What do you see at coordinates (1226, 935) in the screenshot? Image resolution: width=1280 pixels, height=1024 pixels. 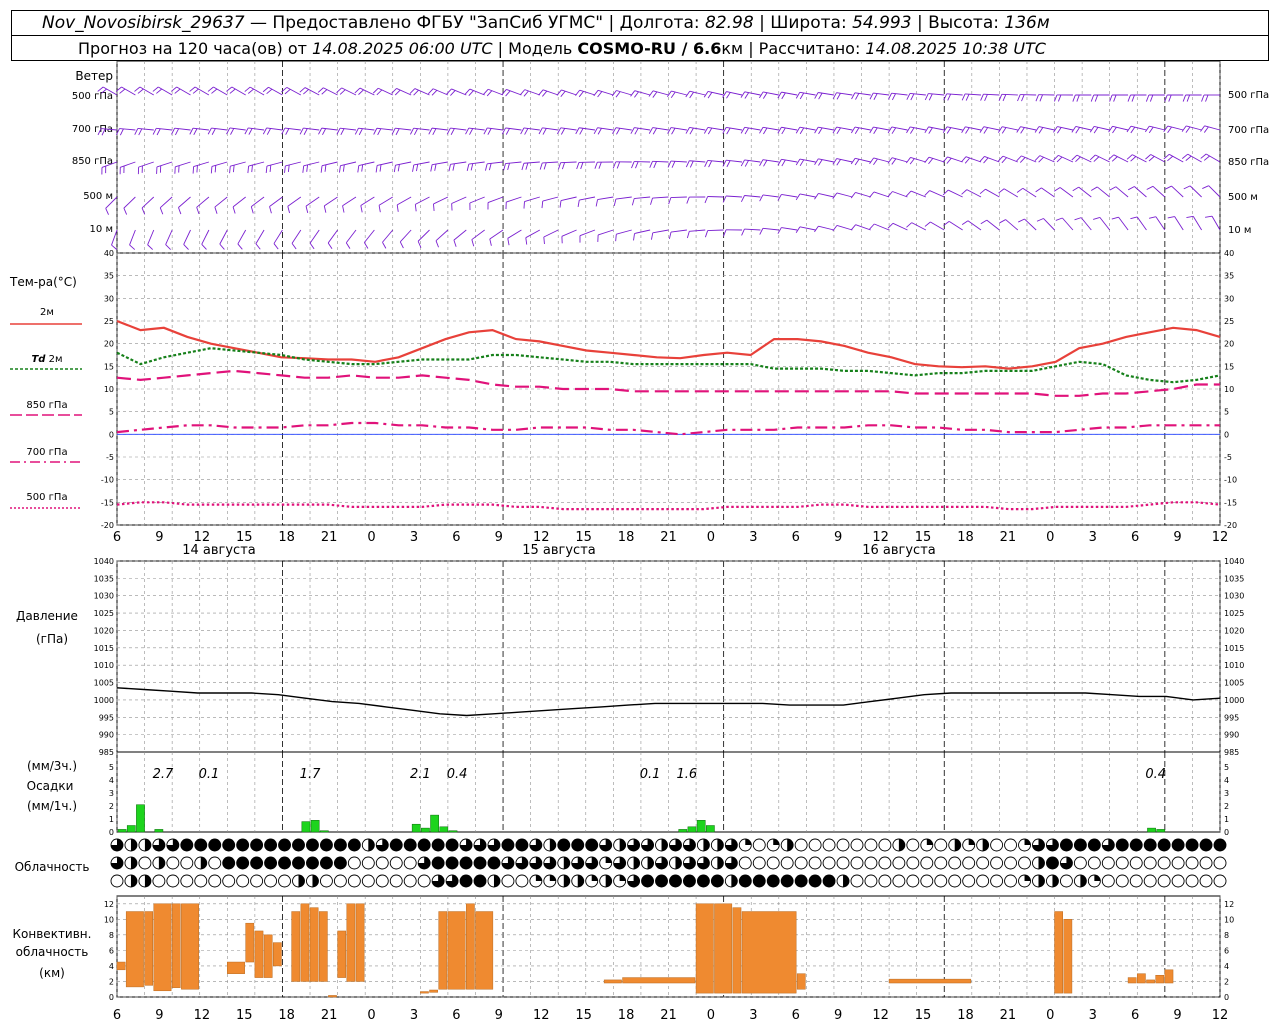 I see `conv-ytick-right: 8` at bounding box center [1226, 935].